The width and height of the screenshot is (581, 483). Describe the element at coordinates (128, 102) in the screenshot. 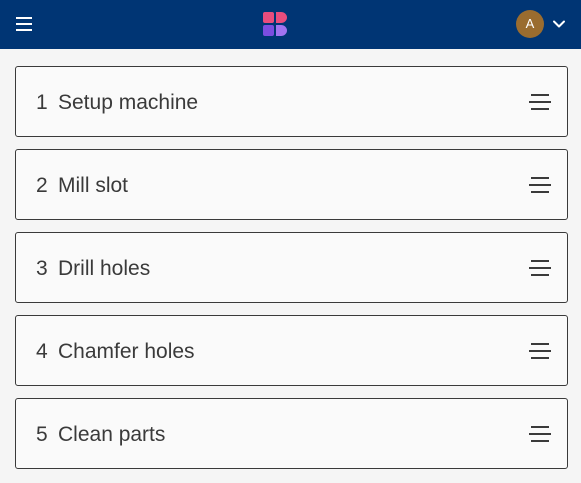

I see `step-label: Setup machine` at that location.